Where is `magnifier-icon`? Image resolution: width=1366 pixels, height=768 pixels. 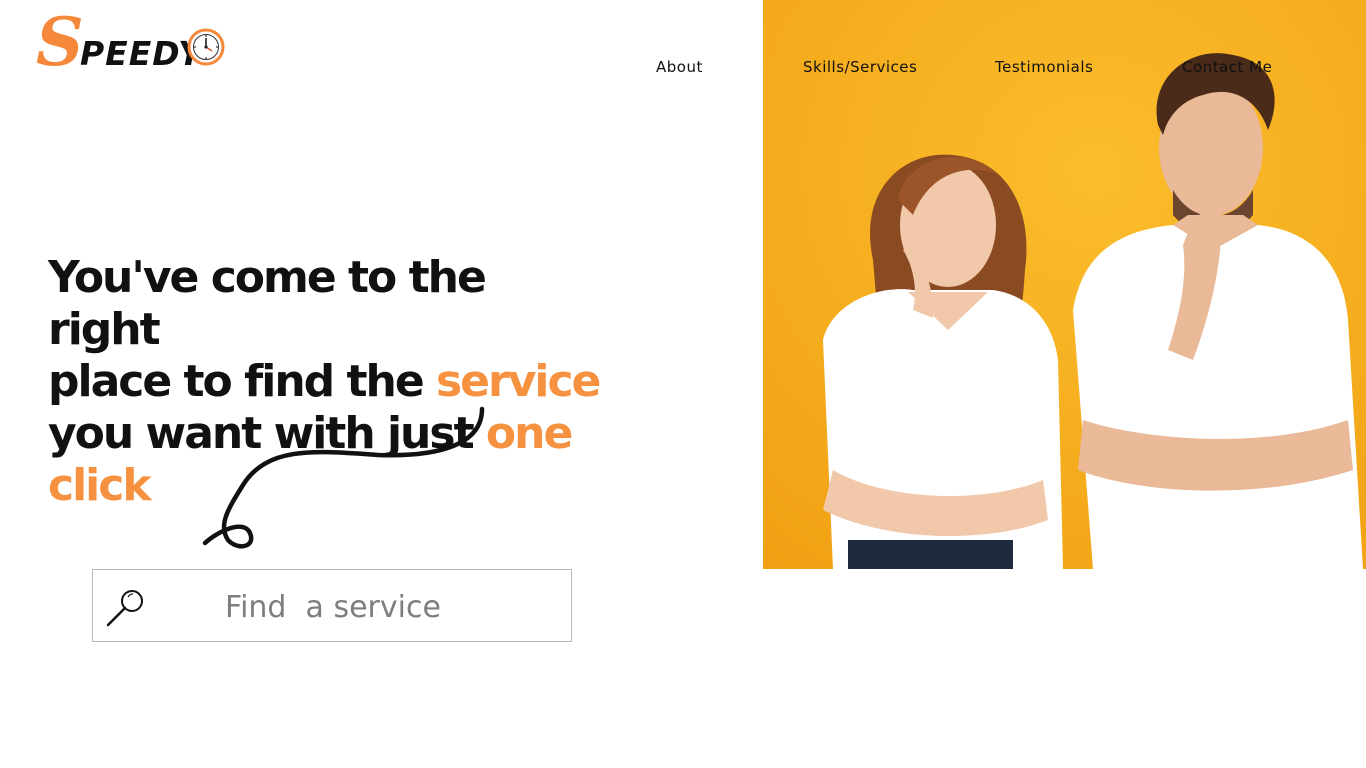 magnifier-icon is located at coordinates (124, 608).